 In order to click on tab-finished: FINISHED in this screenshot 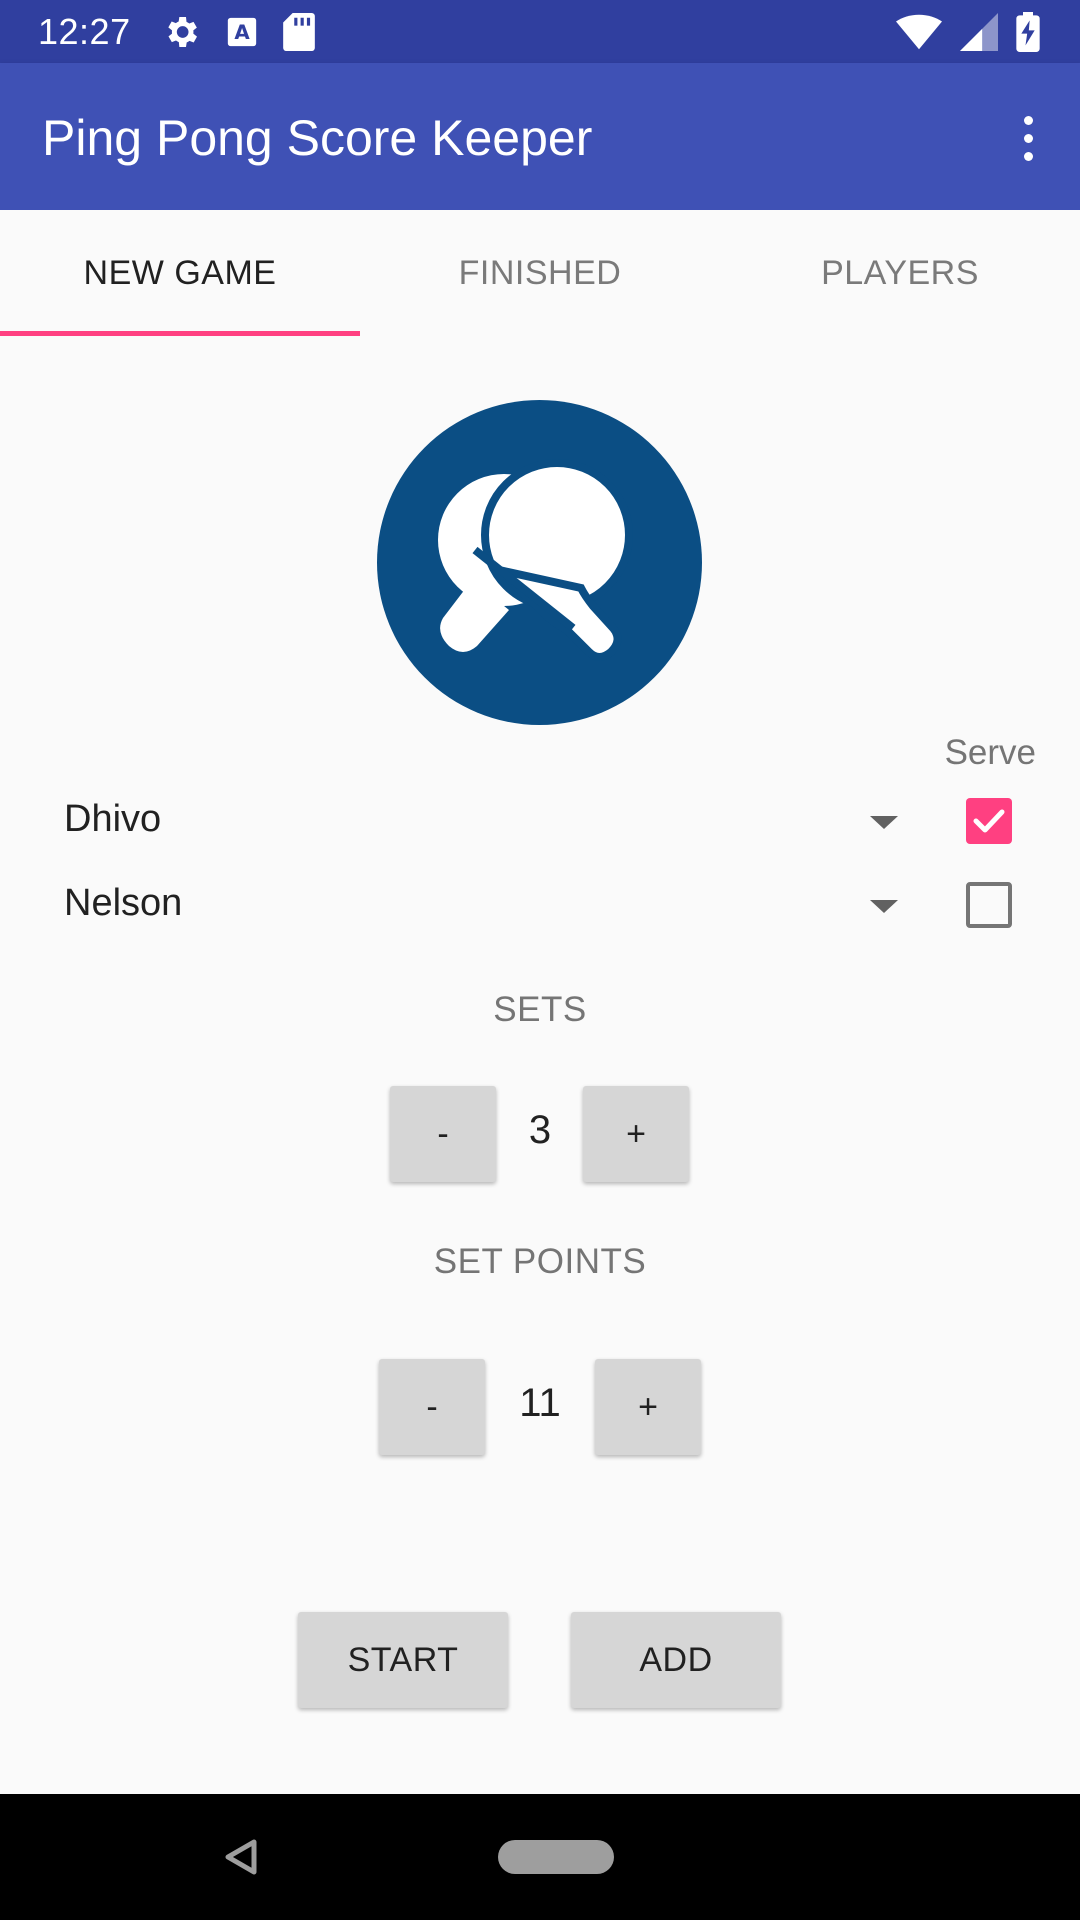, I will do `click(540, 273)`.